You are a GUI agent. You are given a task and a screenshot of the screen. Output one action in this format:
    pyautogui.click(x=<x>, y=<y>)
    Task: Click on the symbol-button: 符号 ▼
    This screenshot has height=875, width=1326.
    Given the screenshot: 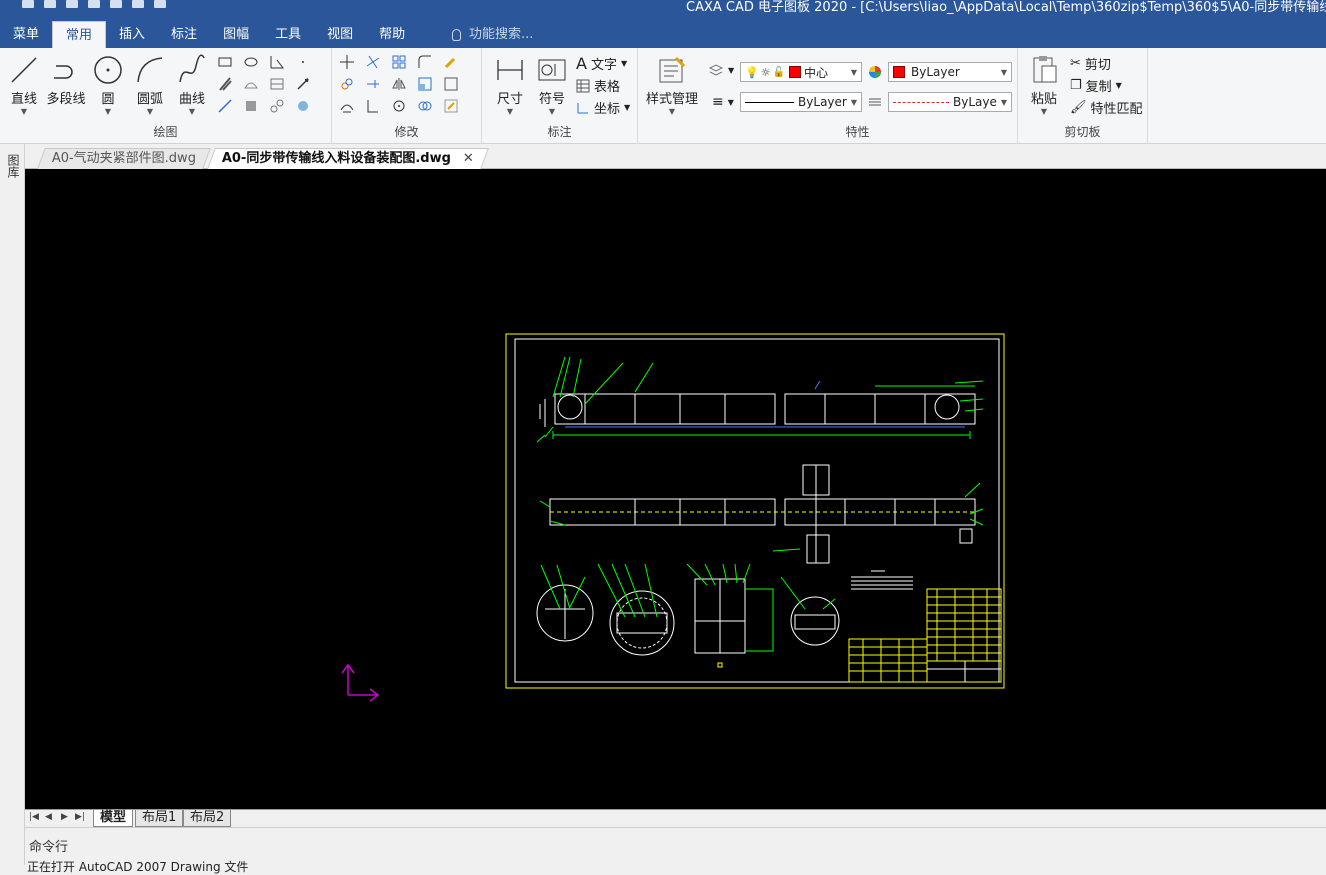 What is the action you would take?
    pyautogui.click(x=552, y=85)
    